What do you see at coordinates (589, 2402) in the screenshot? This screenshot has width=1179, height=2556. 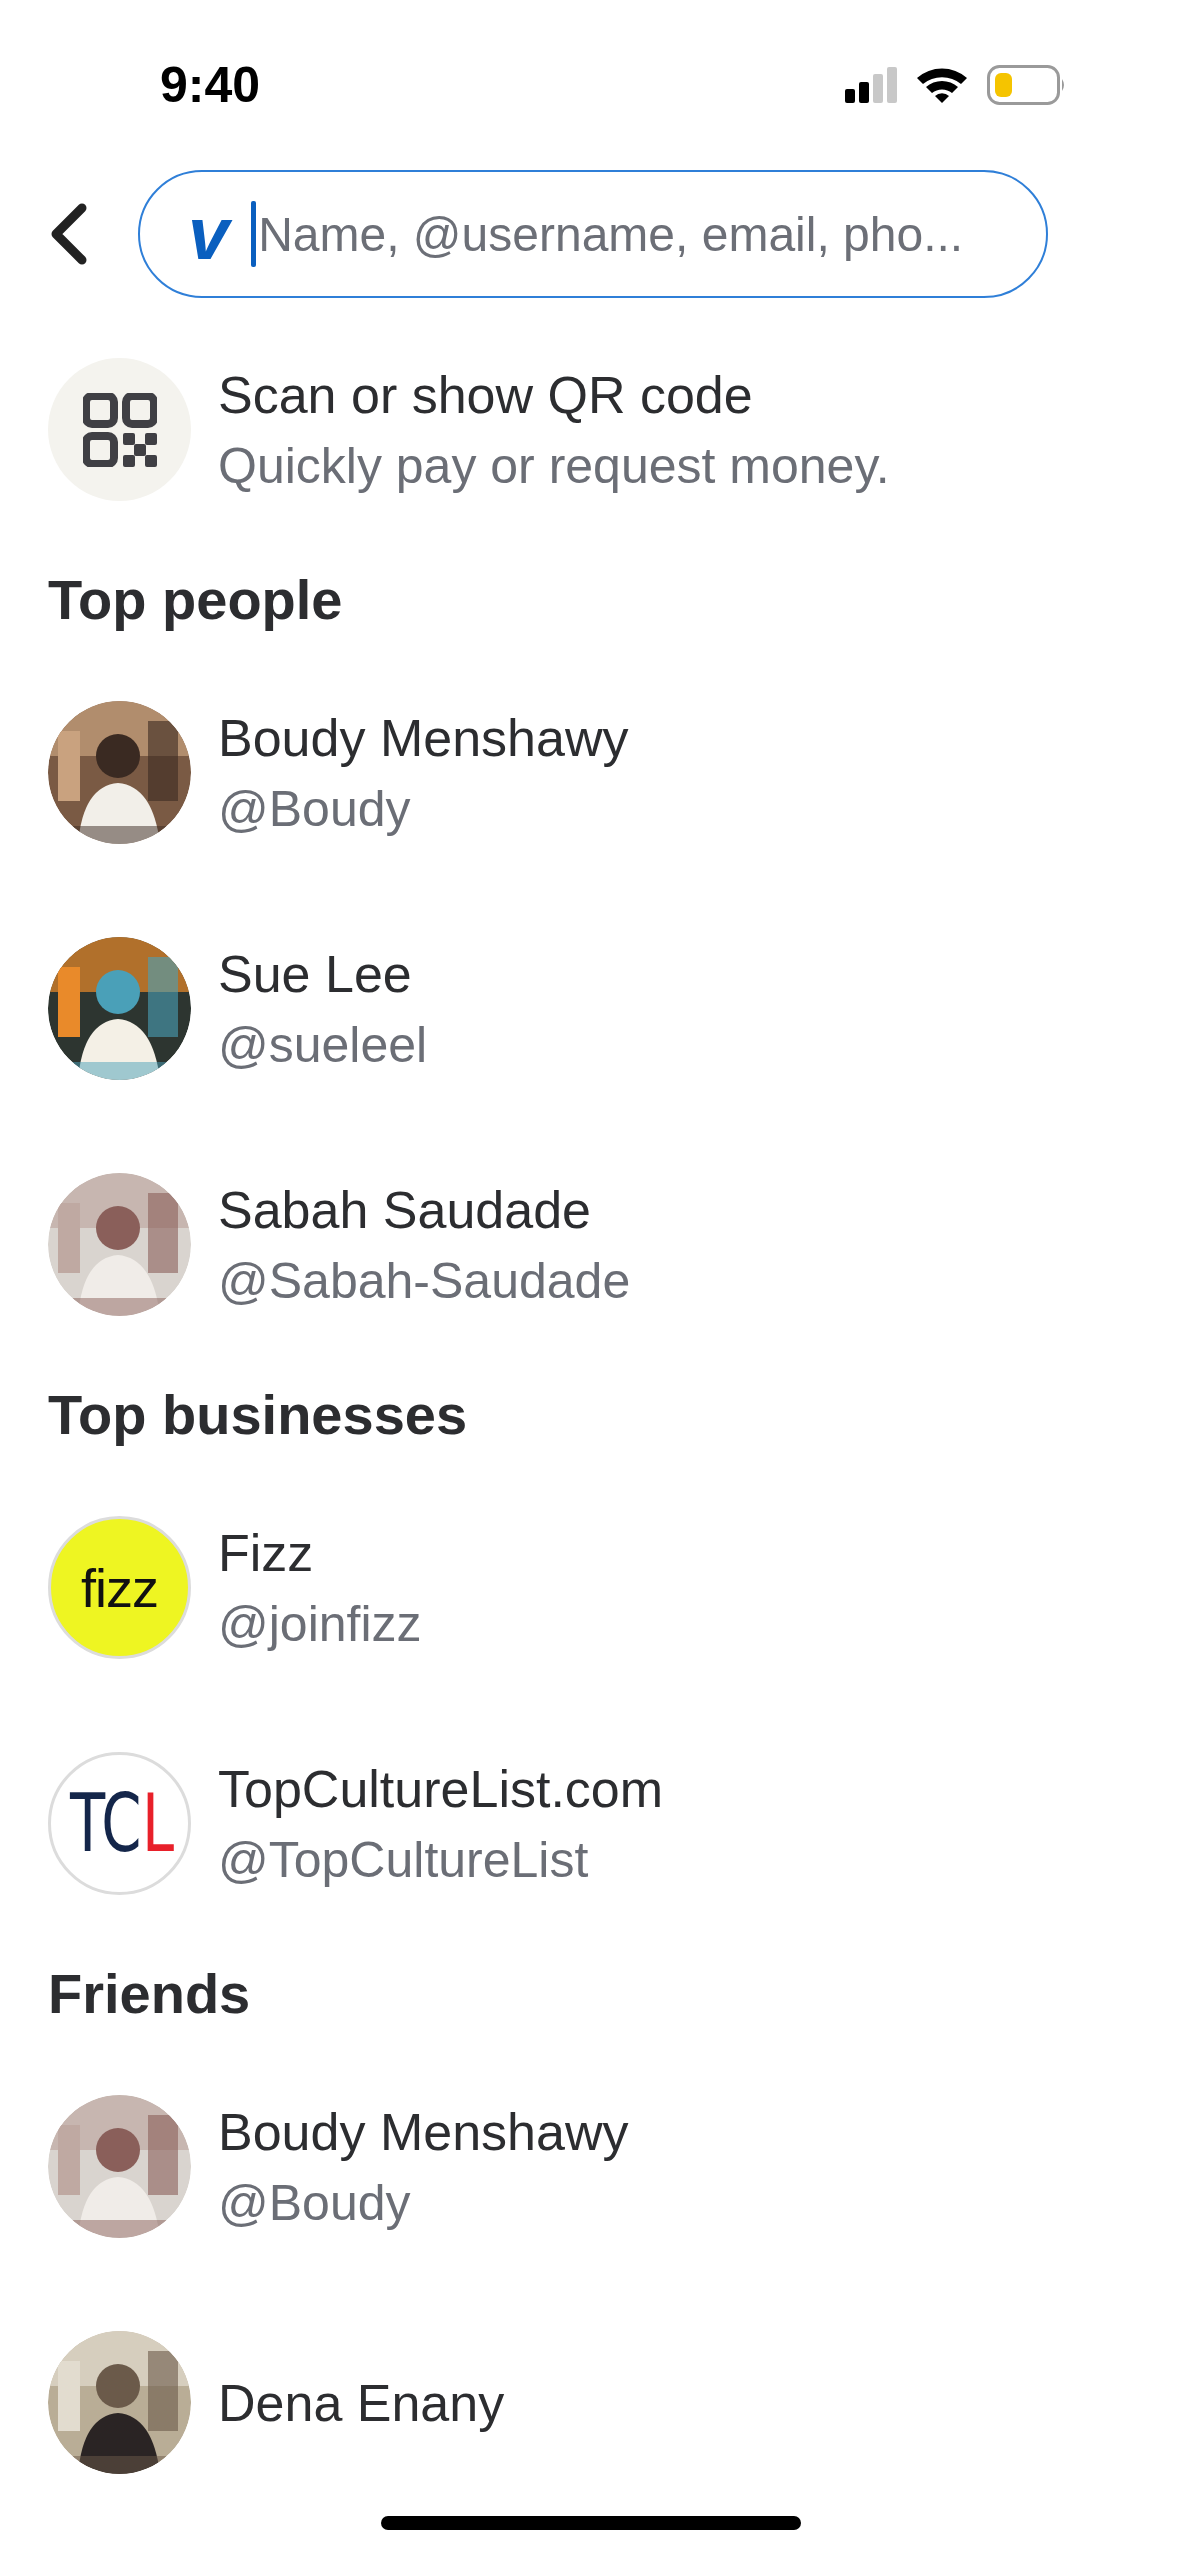 I see `contact-row: Dena Enany` at bounding box center [589, 2402].